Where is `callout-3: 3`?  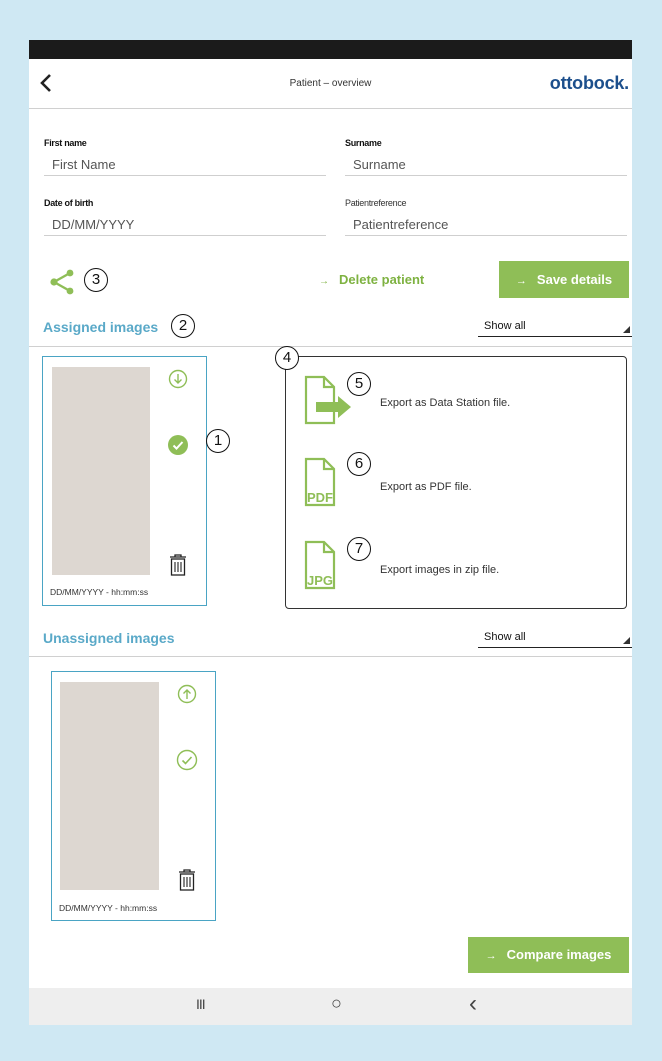 callout-3: 3 is located at coordinates (96, 280).